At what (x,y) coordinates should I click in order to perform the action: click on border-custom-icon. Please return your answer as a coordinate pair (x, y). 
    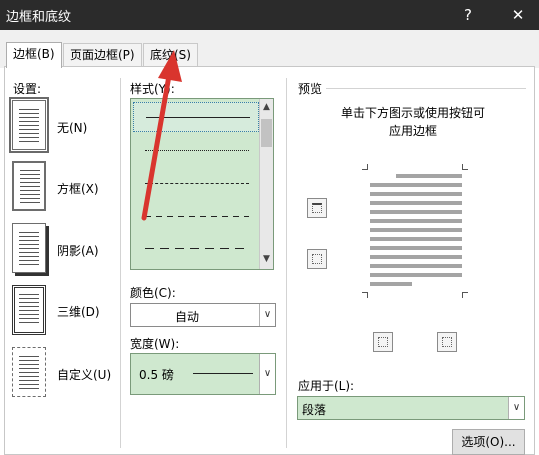
    Looking at the image, I should click on (29, 372).